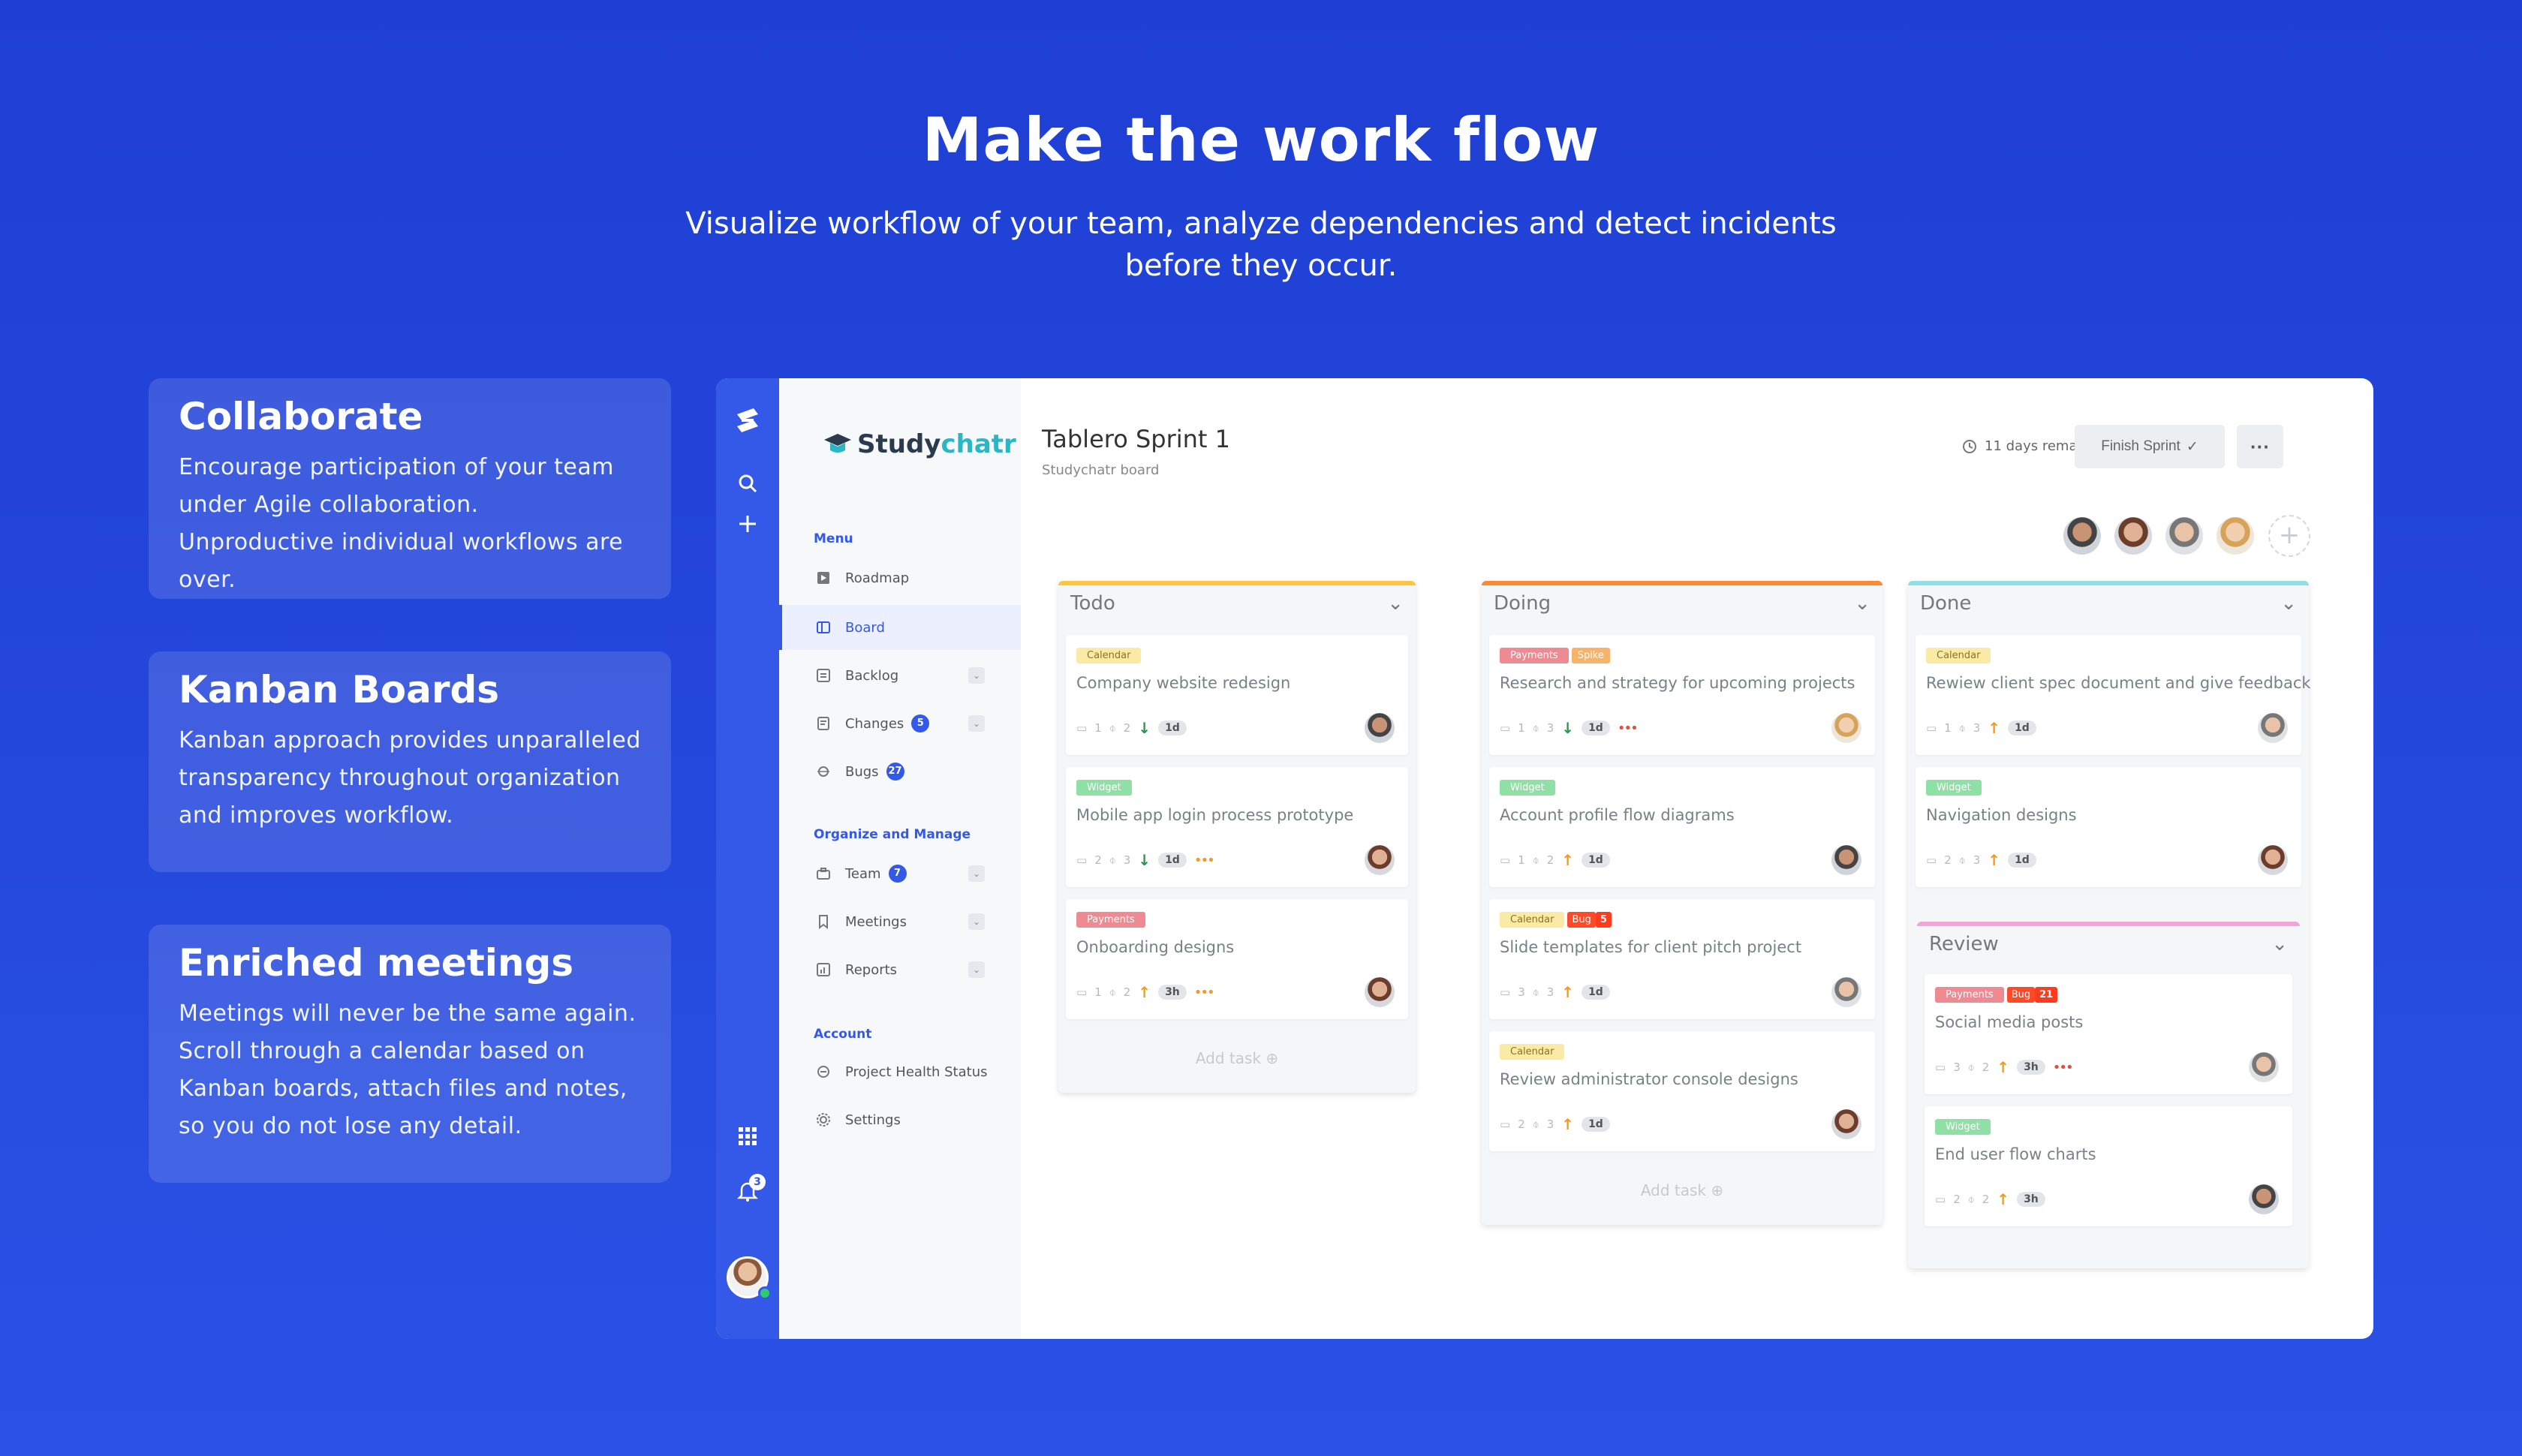 This screenshot has width=2522, height=1456. Describe the element at coordinates (747, 485) in the screenshot. I see `search-icon` at that location.